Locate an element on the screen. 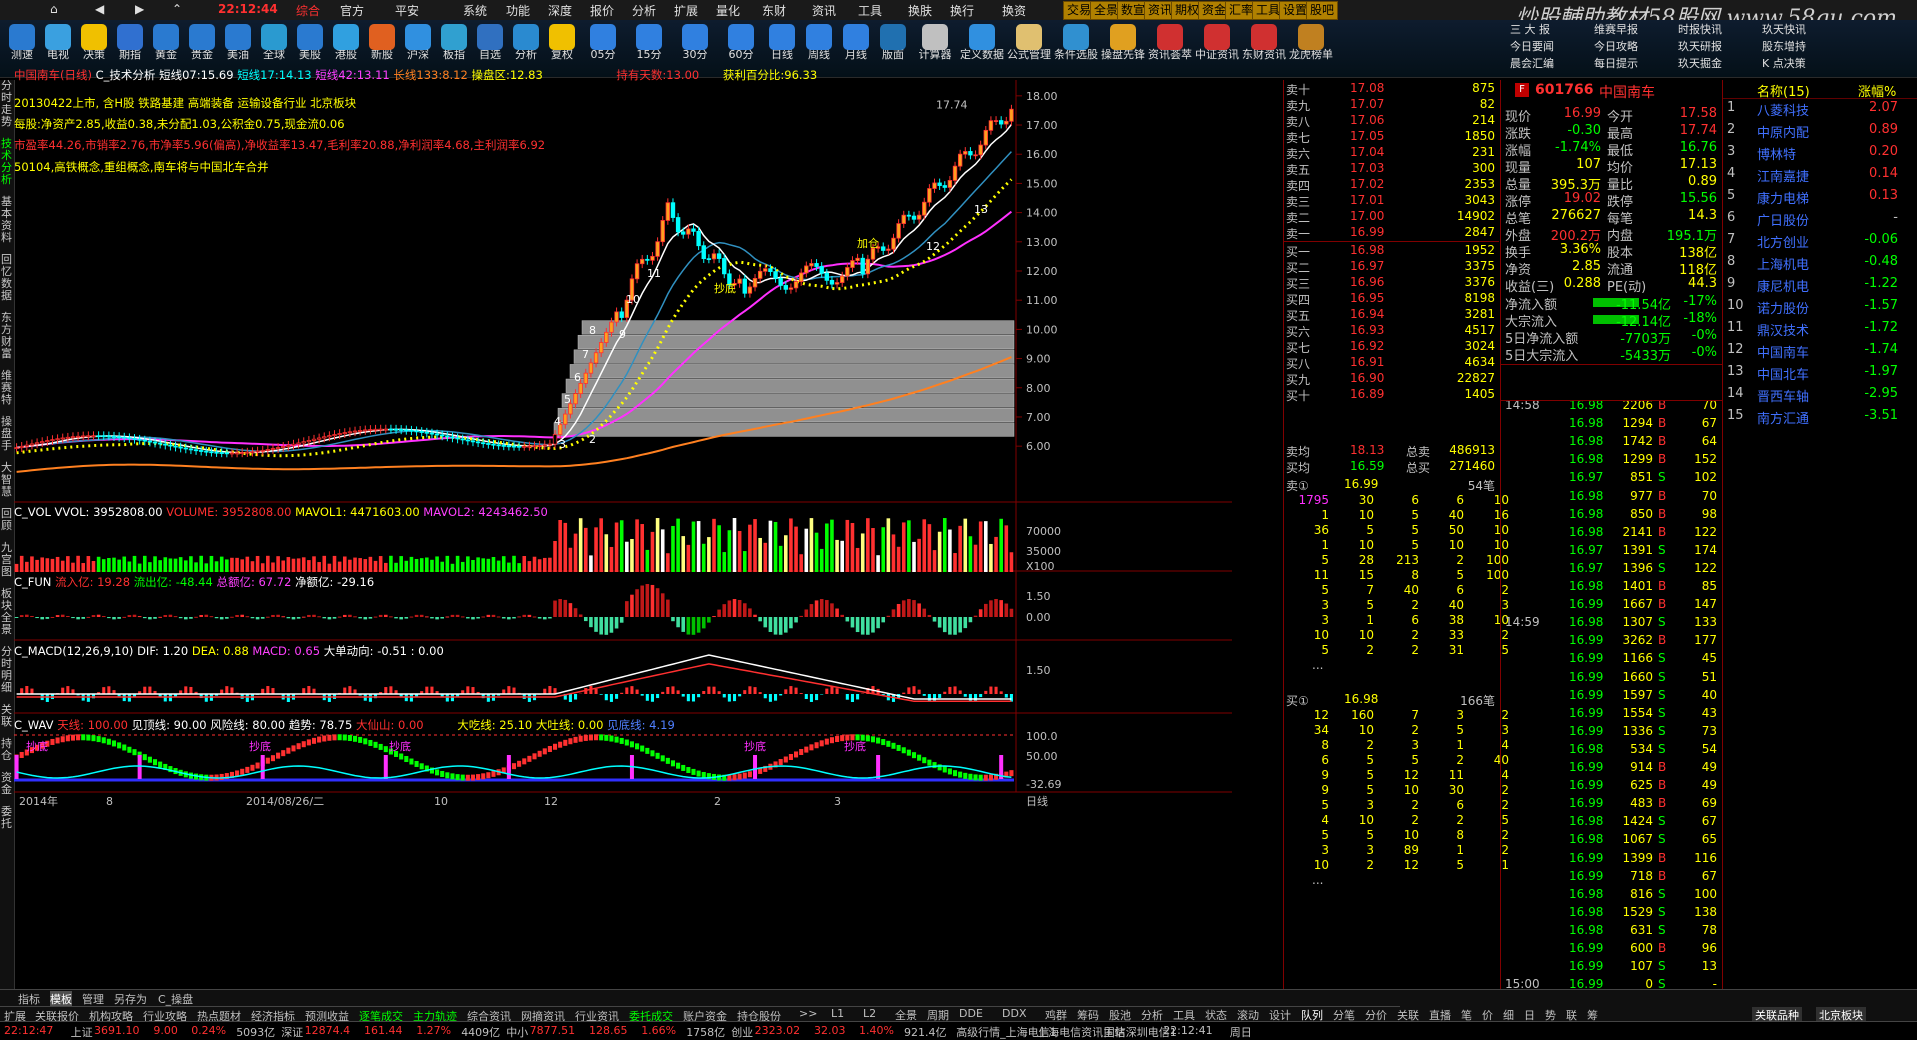  rank-row-13: 14晋西车轴-2.95 is located at coordinates (1820, 397).